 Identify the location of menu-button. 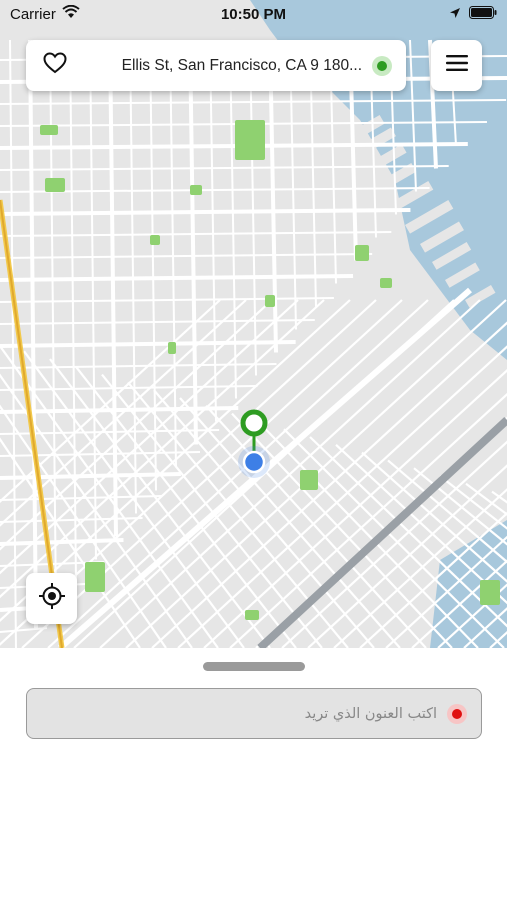
(456, 65).